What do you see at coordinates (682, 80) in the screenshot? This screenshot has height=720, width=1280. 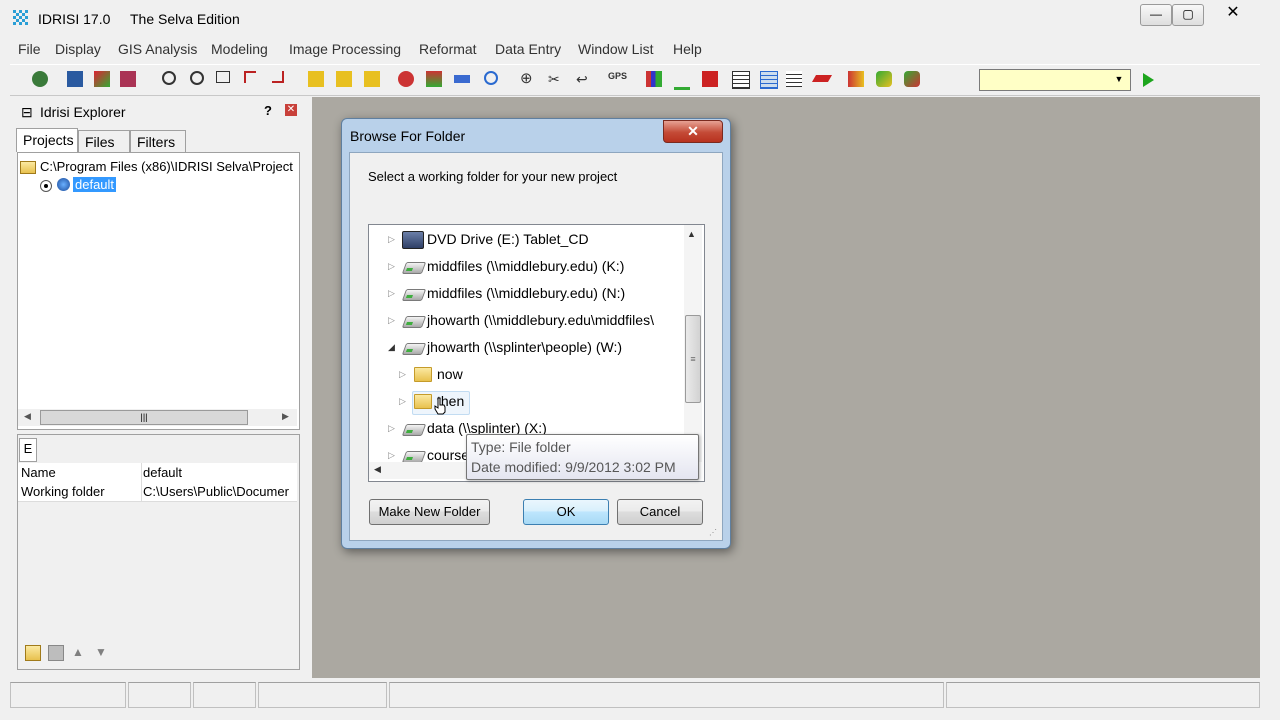 I see `profile-icon` at bounding box center [682, 80].